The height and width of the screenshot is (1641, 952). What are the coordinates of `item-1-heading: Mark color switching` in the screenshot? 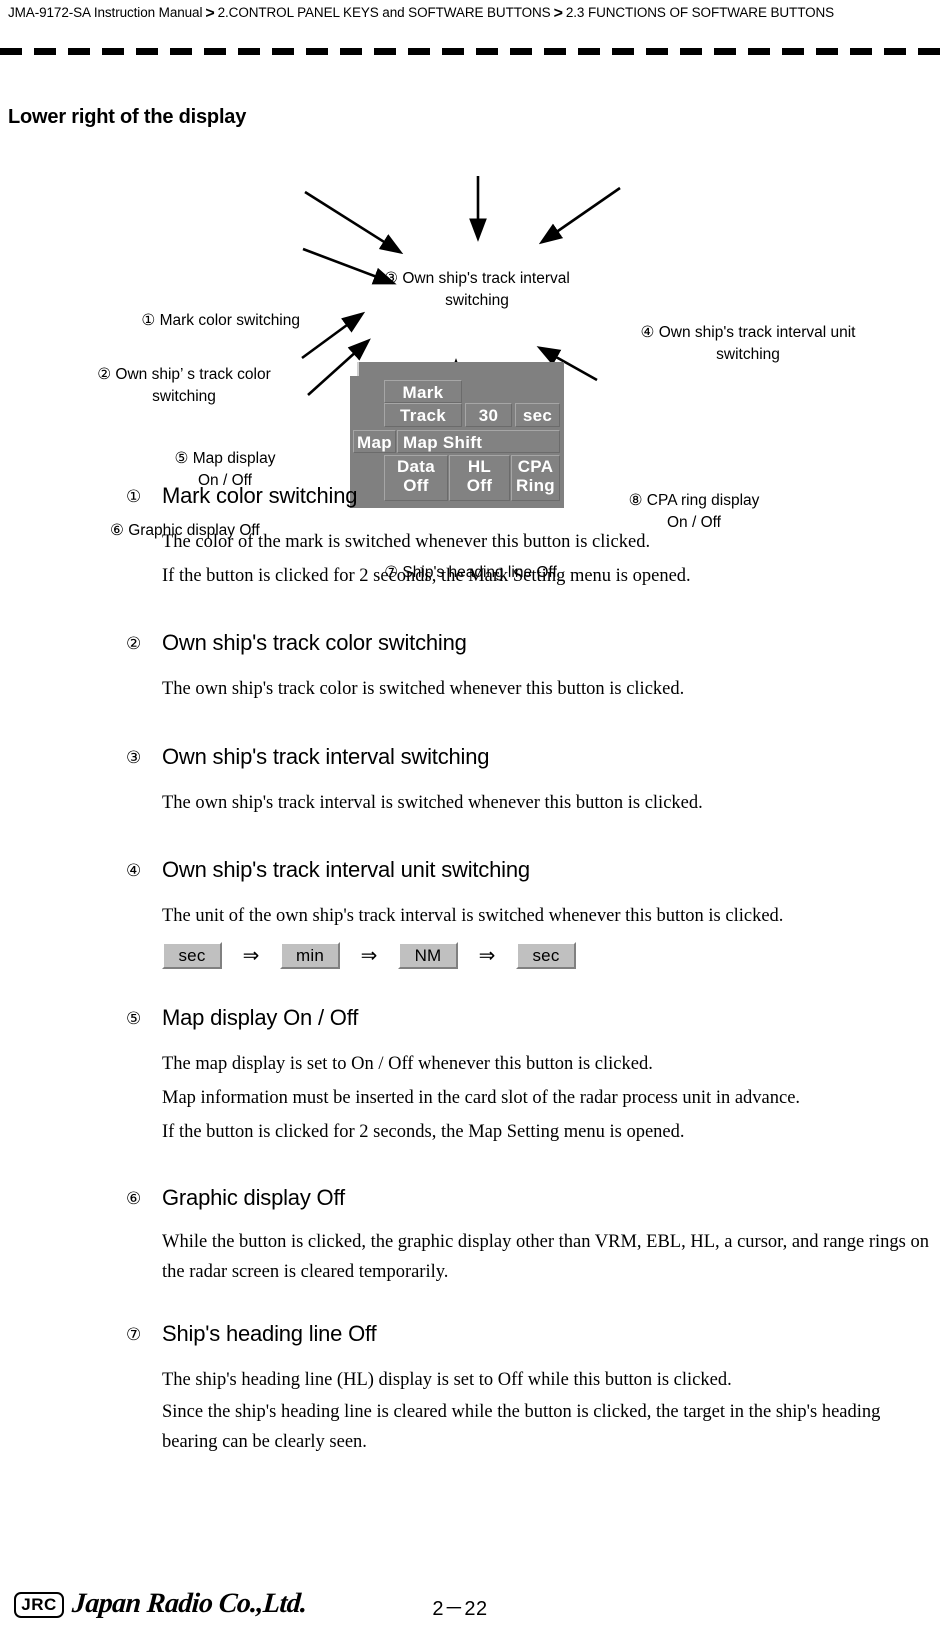 It's located at (260, 495).